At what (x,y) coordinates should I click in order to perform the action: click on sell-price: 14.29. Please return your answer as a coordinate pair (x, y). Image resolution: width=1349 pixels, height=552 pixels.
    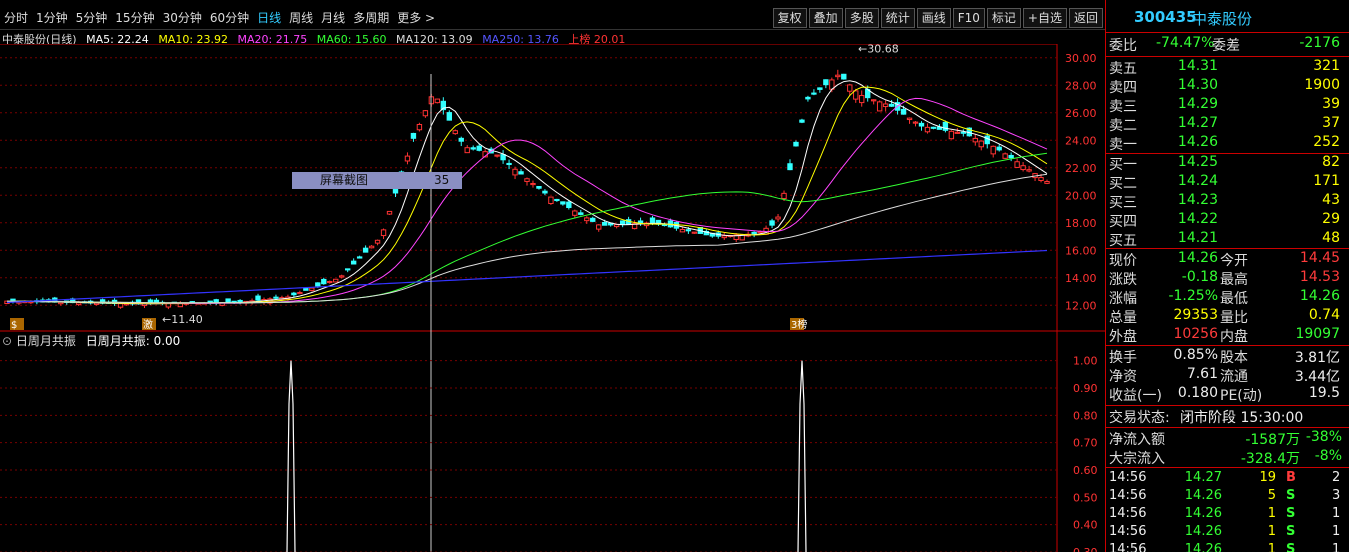
    Looking at the image, I should click on (1197, 104).